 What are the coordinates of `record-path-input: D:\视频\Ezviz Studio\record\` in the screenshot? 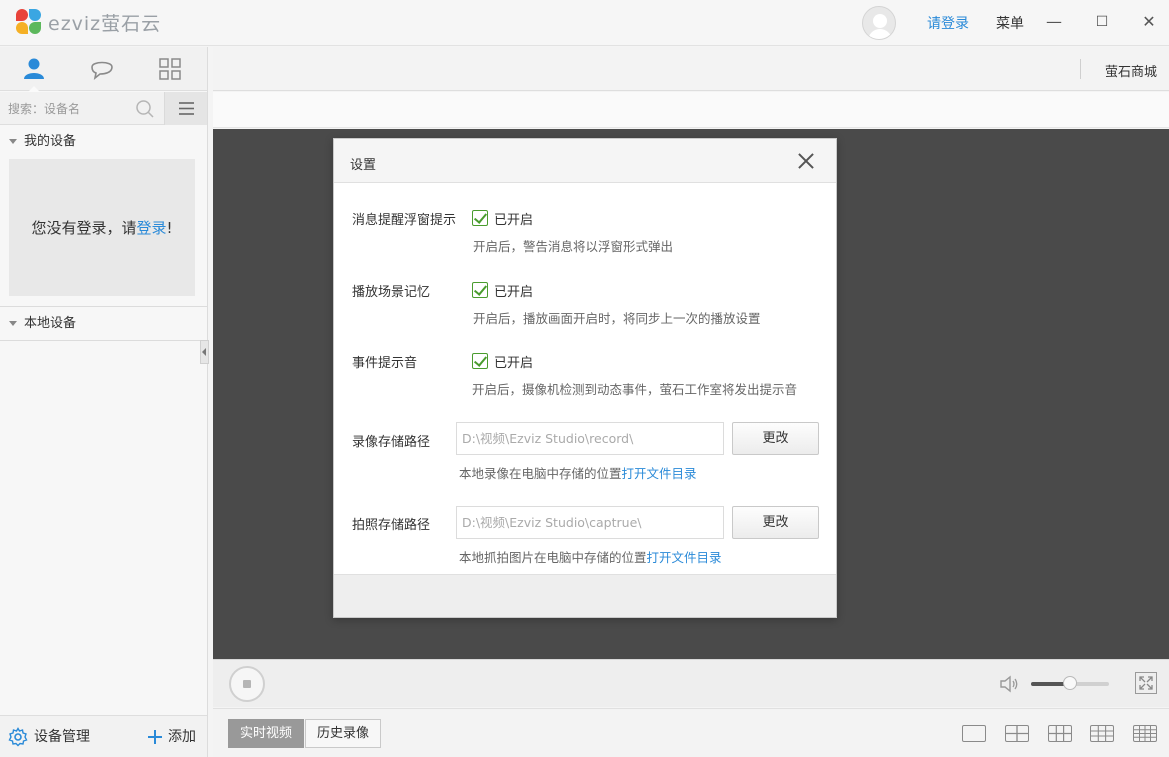 It's located at (590, 438).